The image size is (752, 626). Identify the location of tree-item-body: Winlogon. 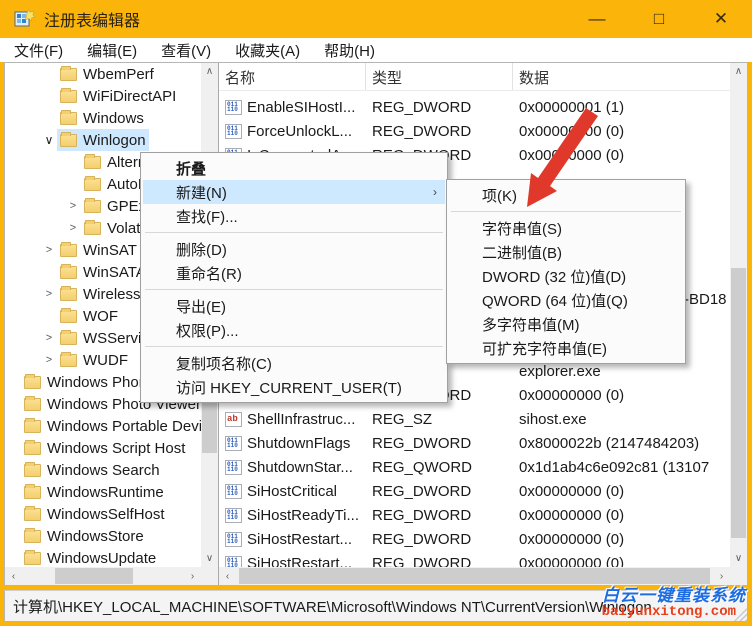
(103, 140).